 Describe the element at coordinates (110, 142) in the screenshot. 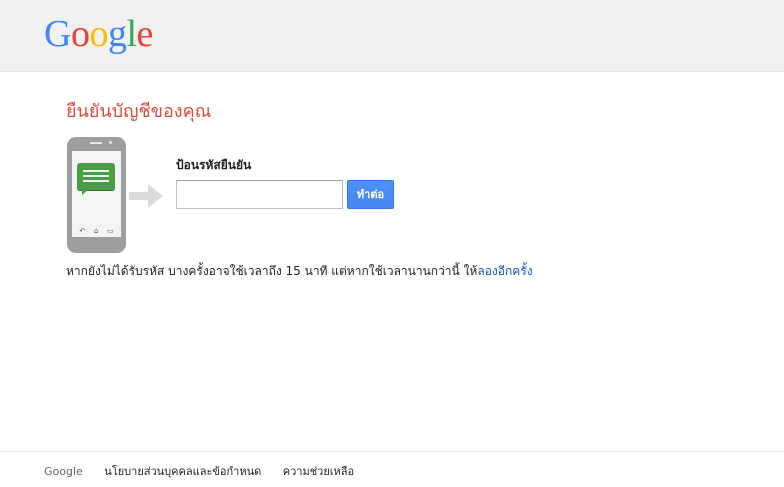

I see `phone-camera` at that location.